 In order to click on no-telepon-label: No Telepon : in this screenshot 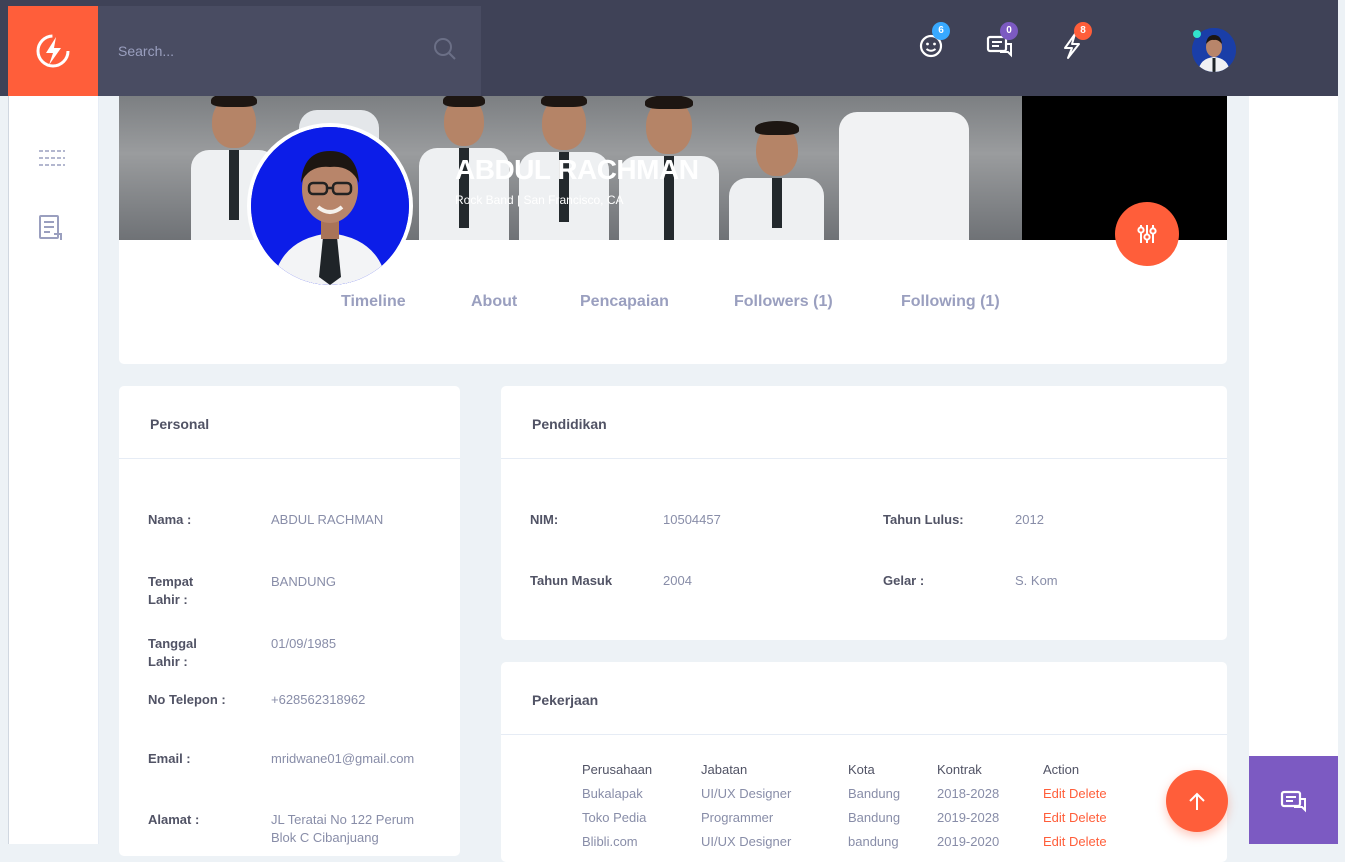, I will do `click(187, 699)`.